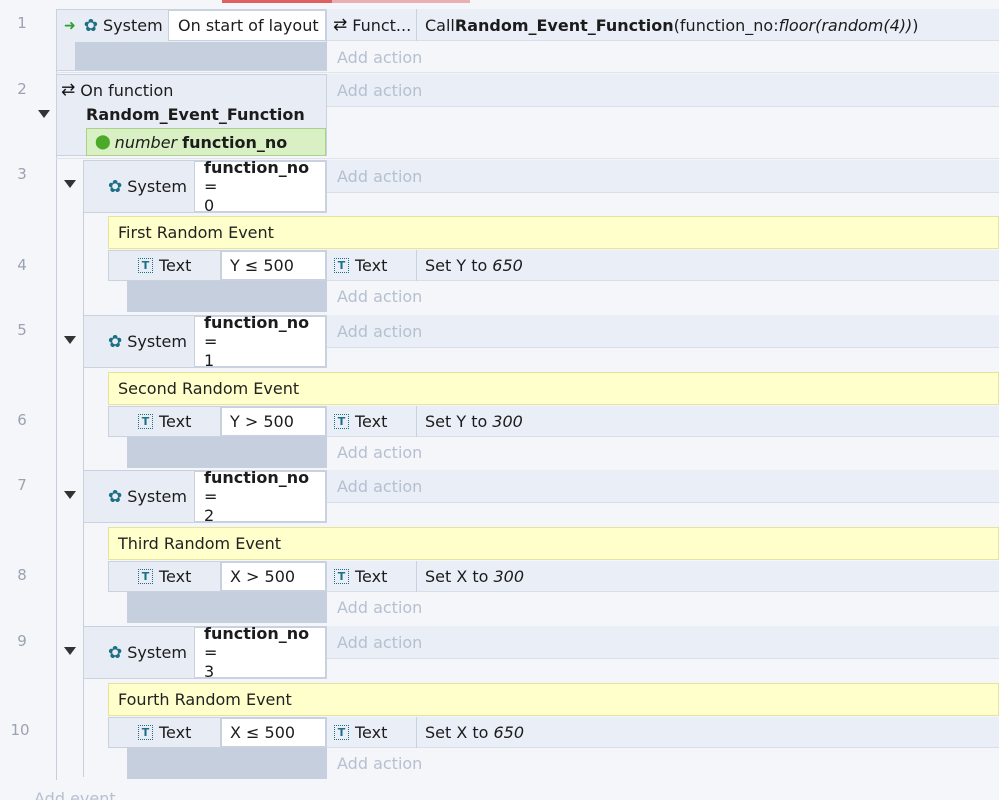 This screenshot has height=800, width=999. Describe the element at coordinates (263, 732) in the screenshot. I see `condition-label: X ≤ 500` at that location.